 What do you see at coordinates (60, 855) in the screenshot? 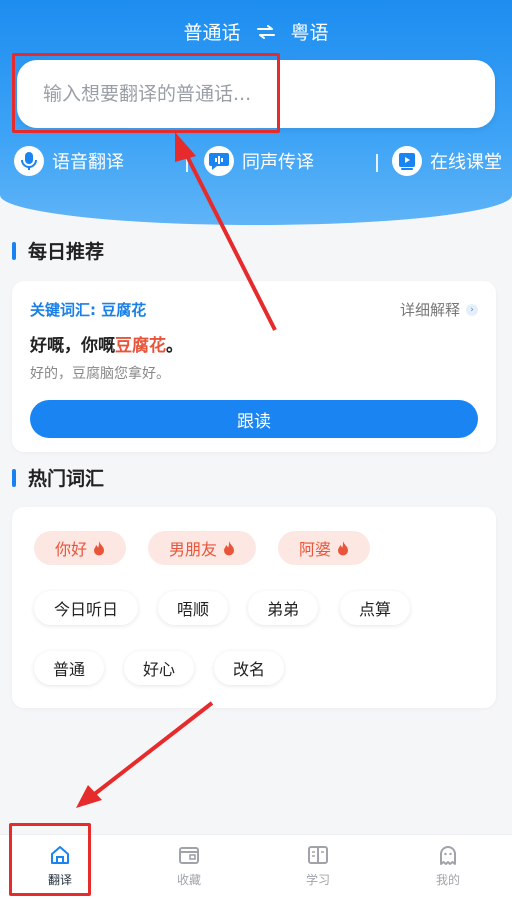
I see `home-icon` at bounding box center [60, 855].